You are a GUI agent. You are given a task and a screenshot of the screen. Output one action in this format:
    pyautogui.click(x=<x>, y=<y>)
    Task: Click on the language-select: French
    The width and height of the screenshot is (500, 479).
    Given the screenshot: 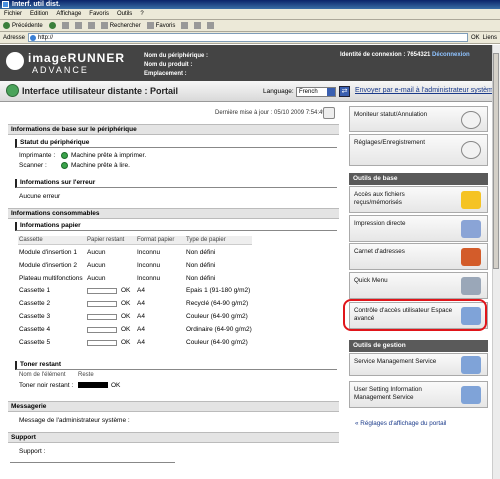 What is the action you would take?
    pyautogui.click(x=316, y=92)
    